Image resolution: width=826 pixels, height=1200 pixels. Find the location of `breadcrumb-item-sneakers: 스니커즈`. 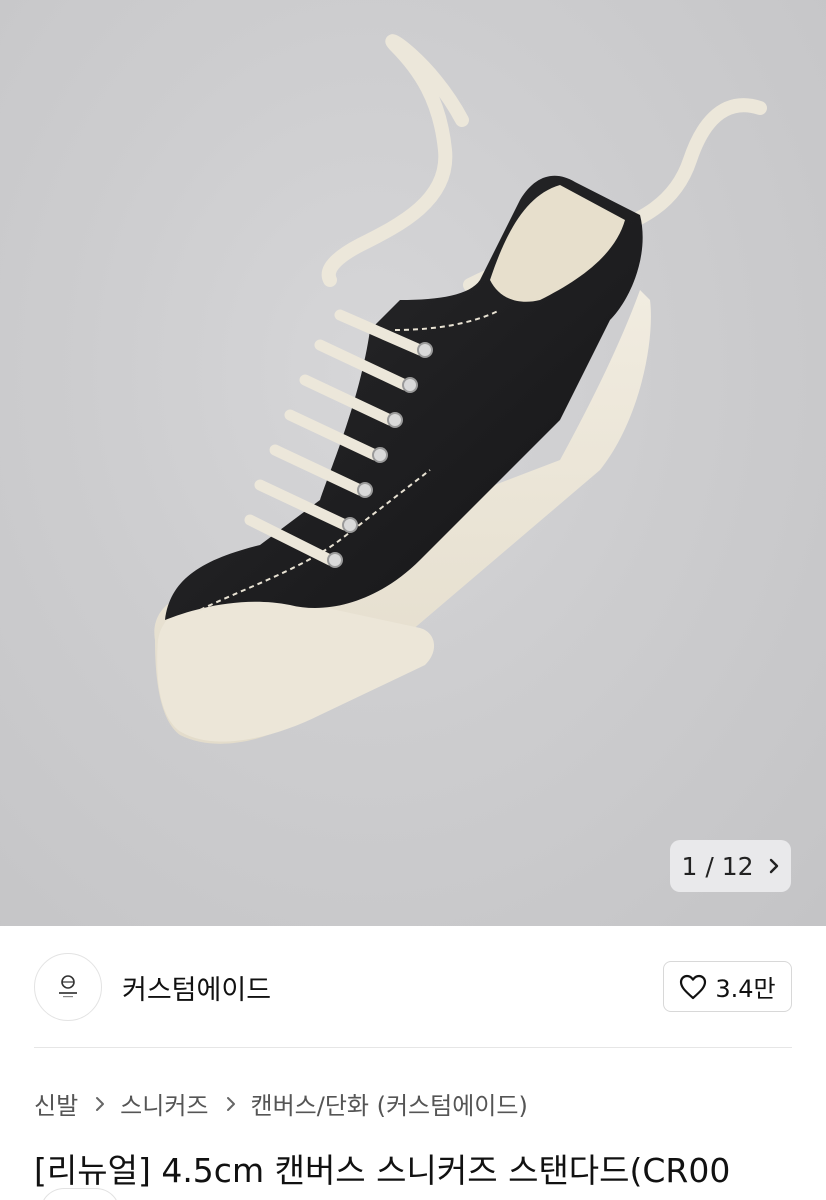

breadcrumb-item-sneakers: 스니커즈 is located at coordinates (164, 1103).